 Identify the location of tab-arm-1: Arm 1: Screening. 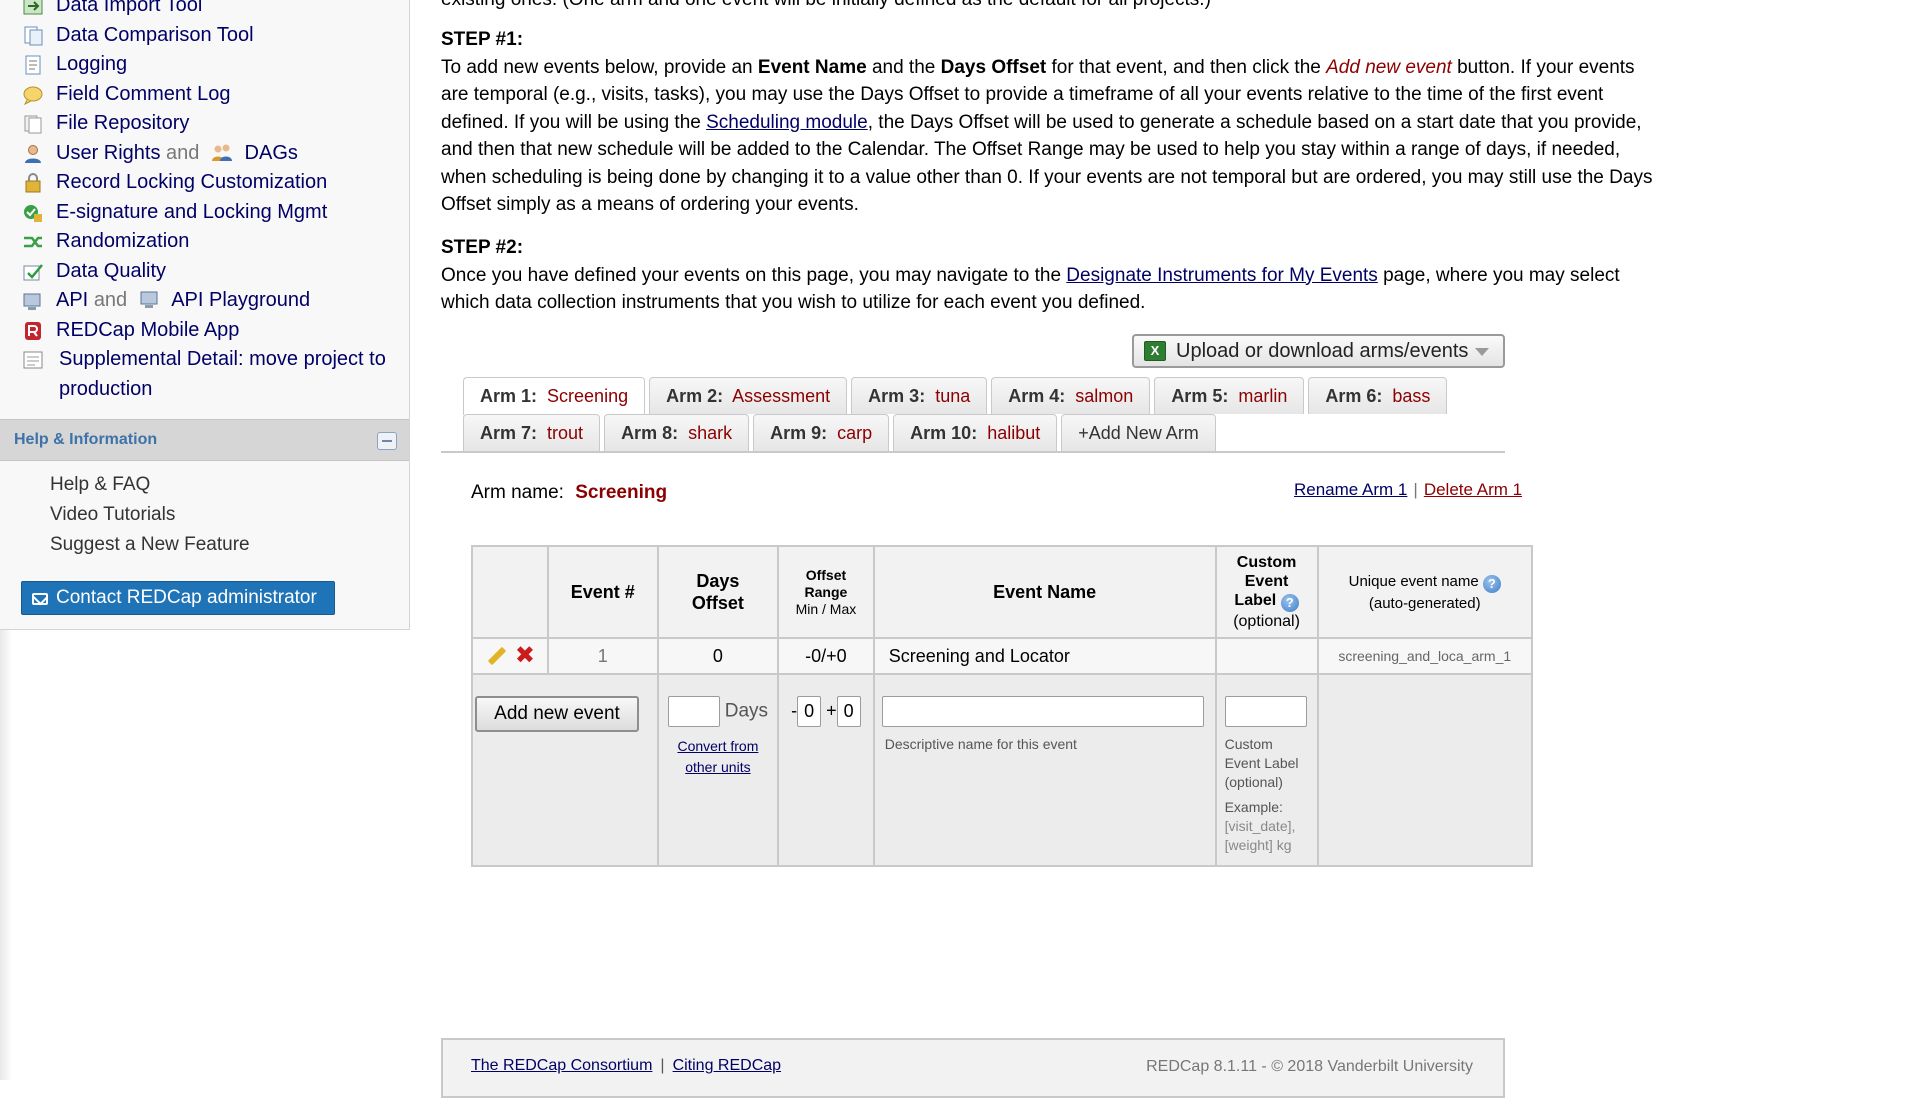
(554, 396).